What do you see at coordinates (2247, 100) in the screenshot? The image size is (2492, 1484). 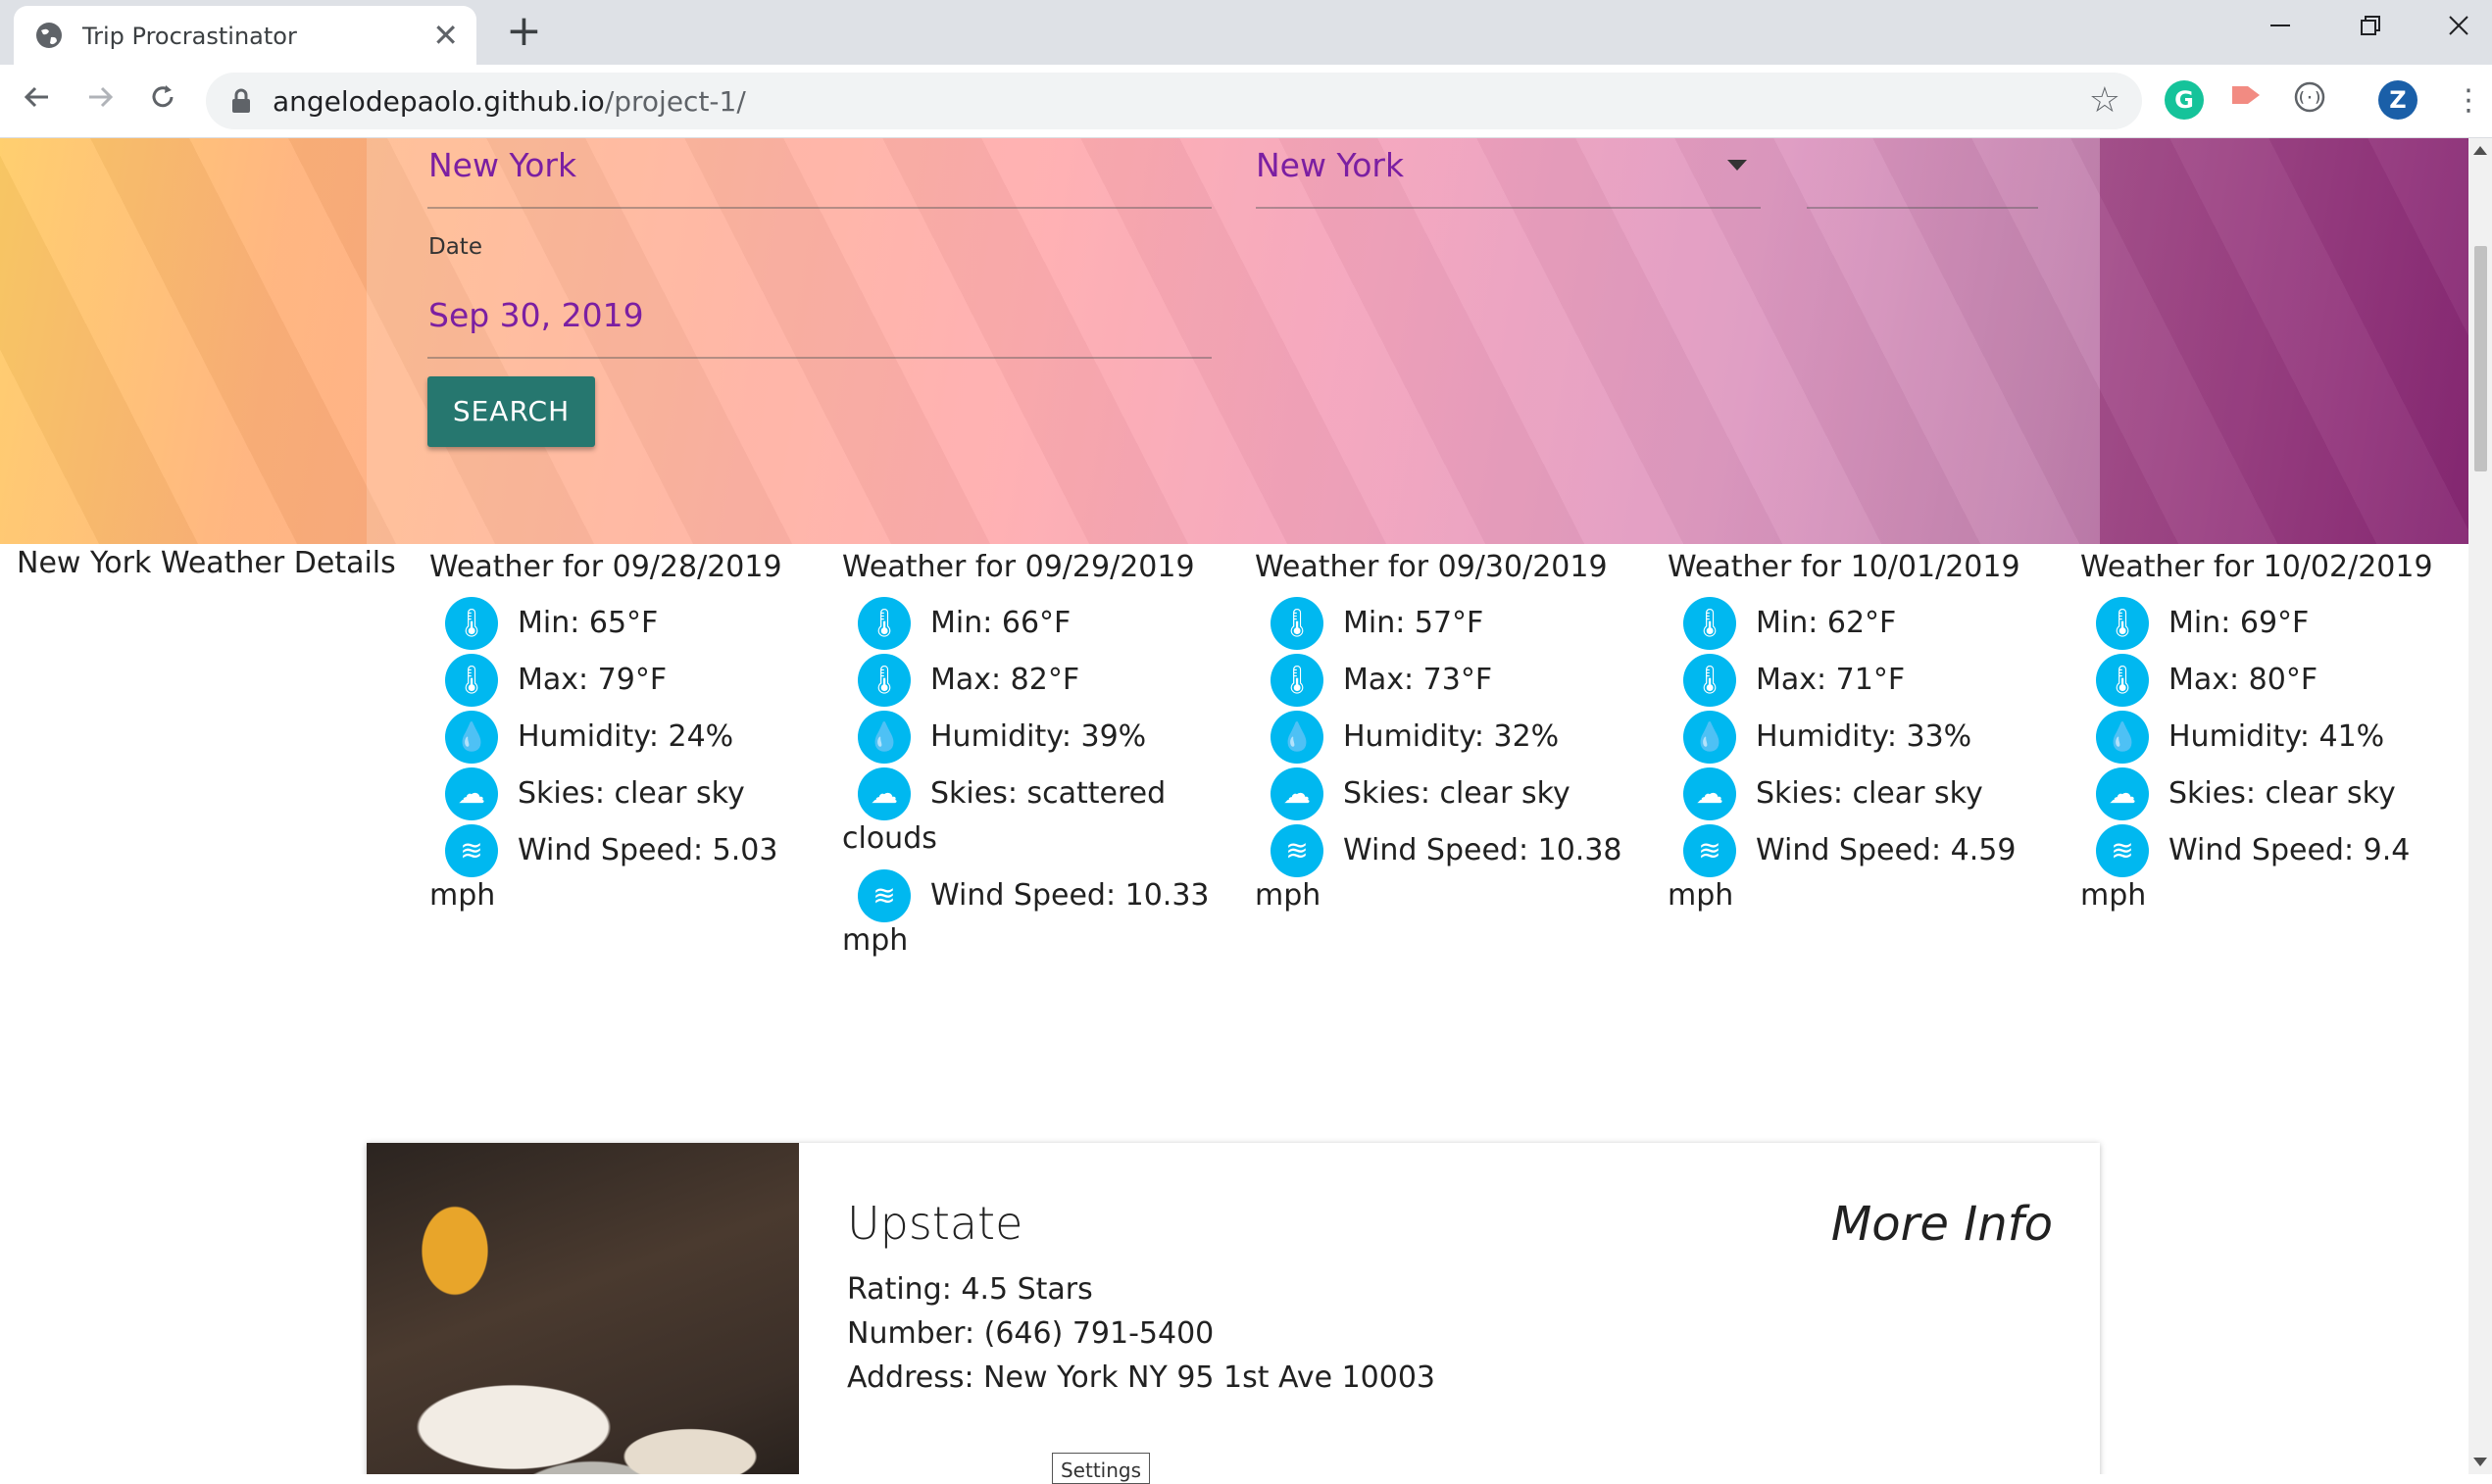 I see `cast-extension-icon` at bounding box center [2247, 100].